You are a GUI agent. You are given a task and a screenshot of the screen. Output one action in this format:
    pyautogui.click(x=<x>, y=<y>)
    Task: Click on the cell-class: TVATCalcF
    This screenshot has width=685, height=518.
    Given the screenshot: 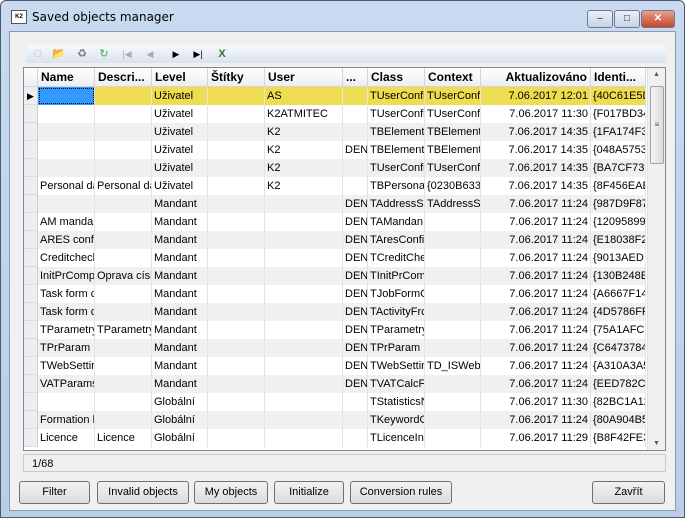 What is the action you would take?
    pyautogui.click(x=396, y=384)
    